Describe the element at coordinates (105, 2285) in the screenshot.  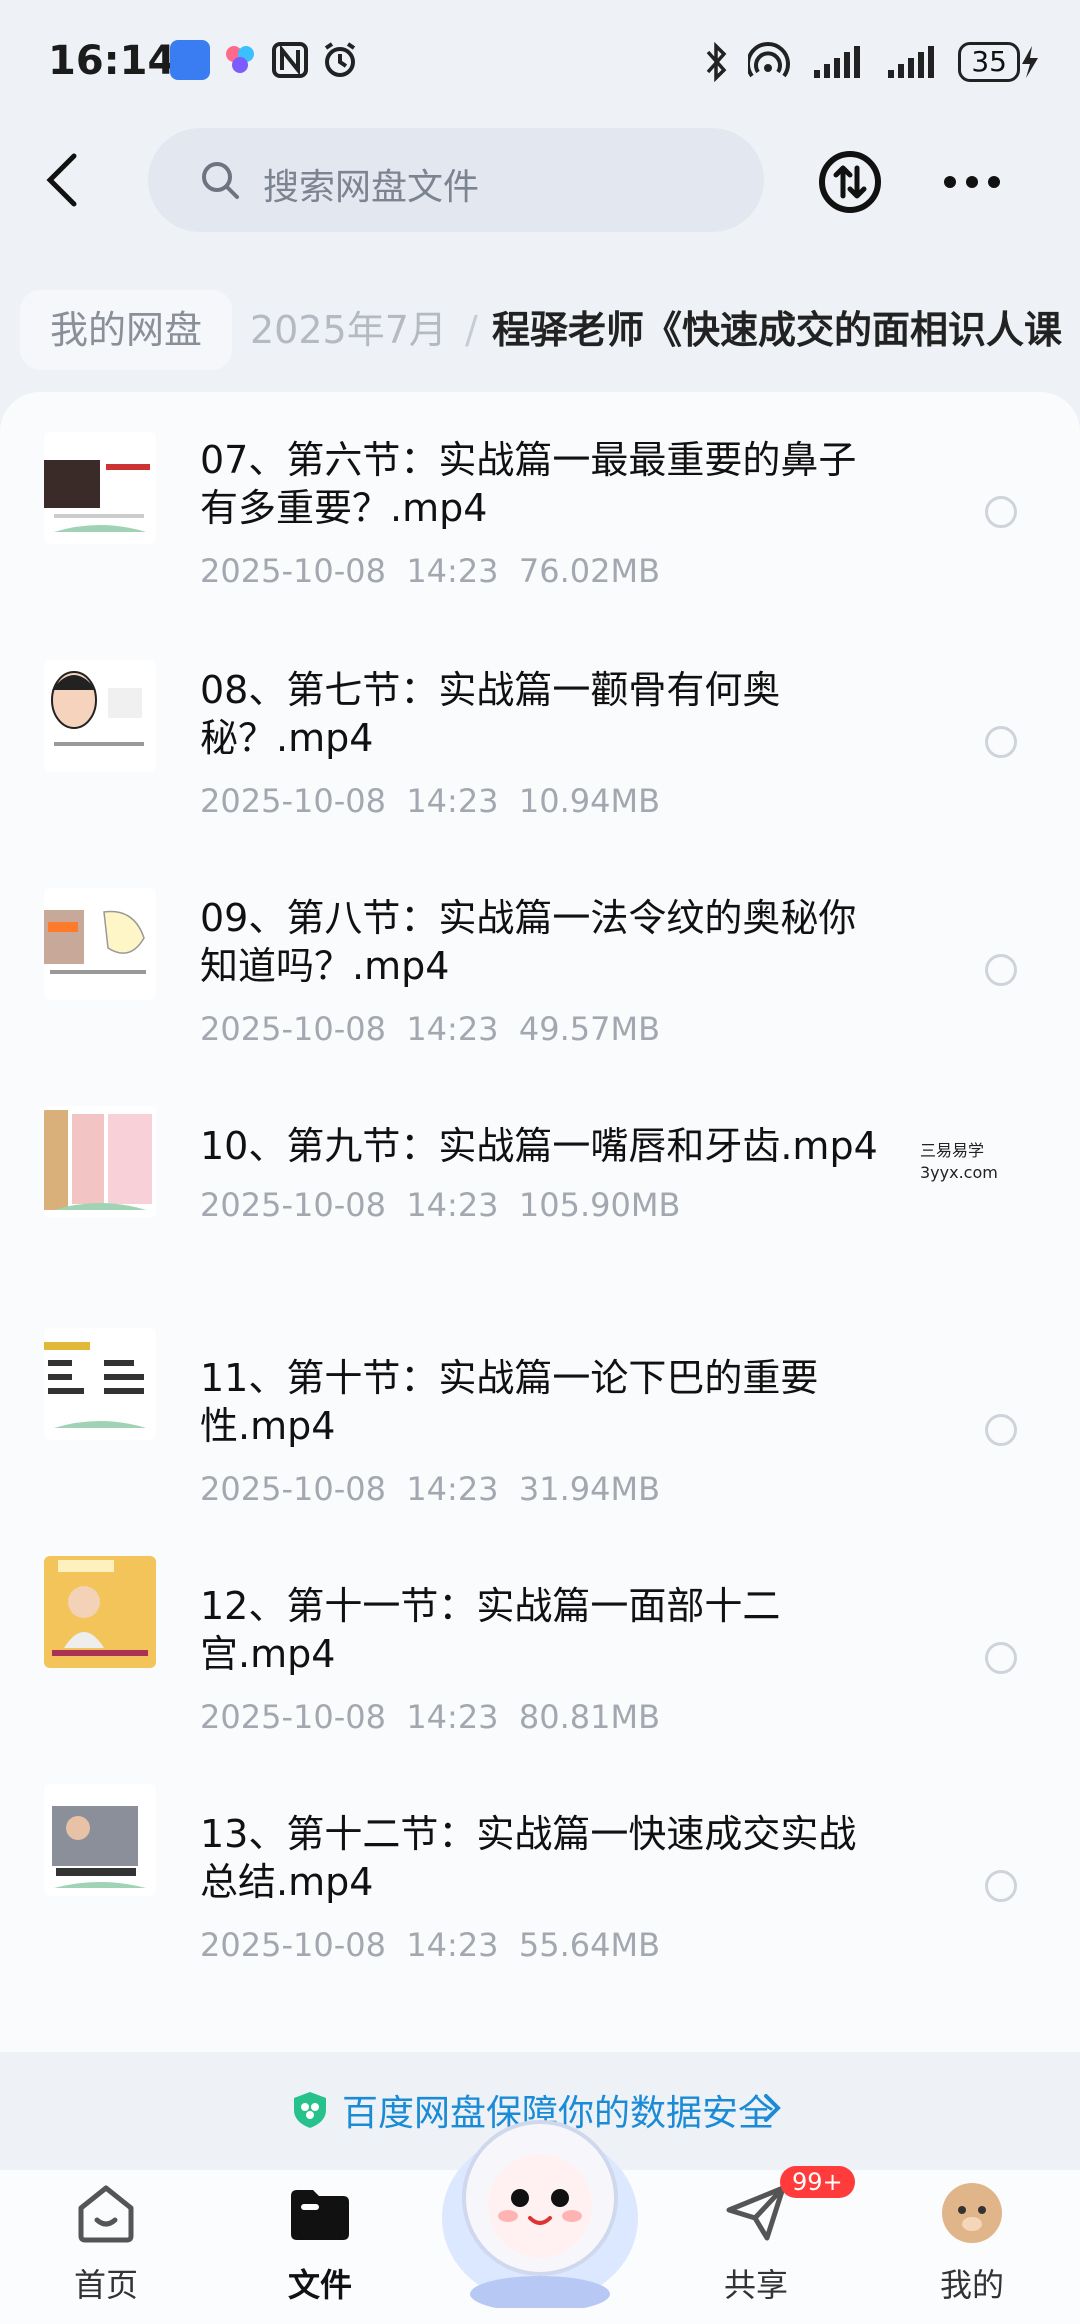
I see `tab-home-label: 首页` at that location.